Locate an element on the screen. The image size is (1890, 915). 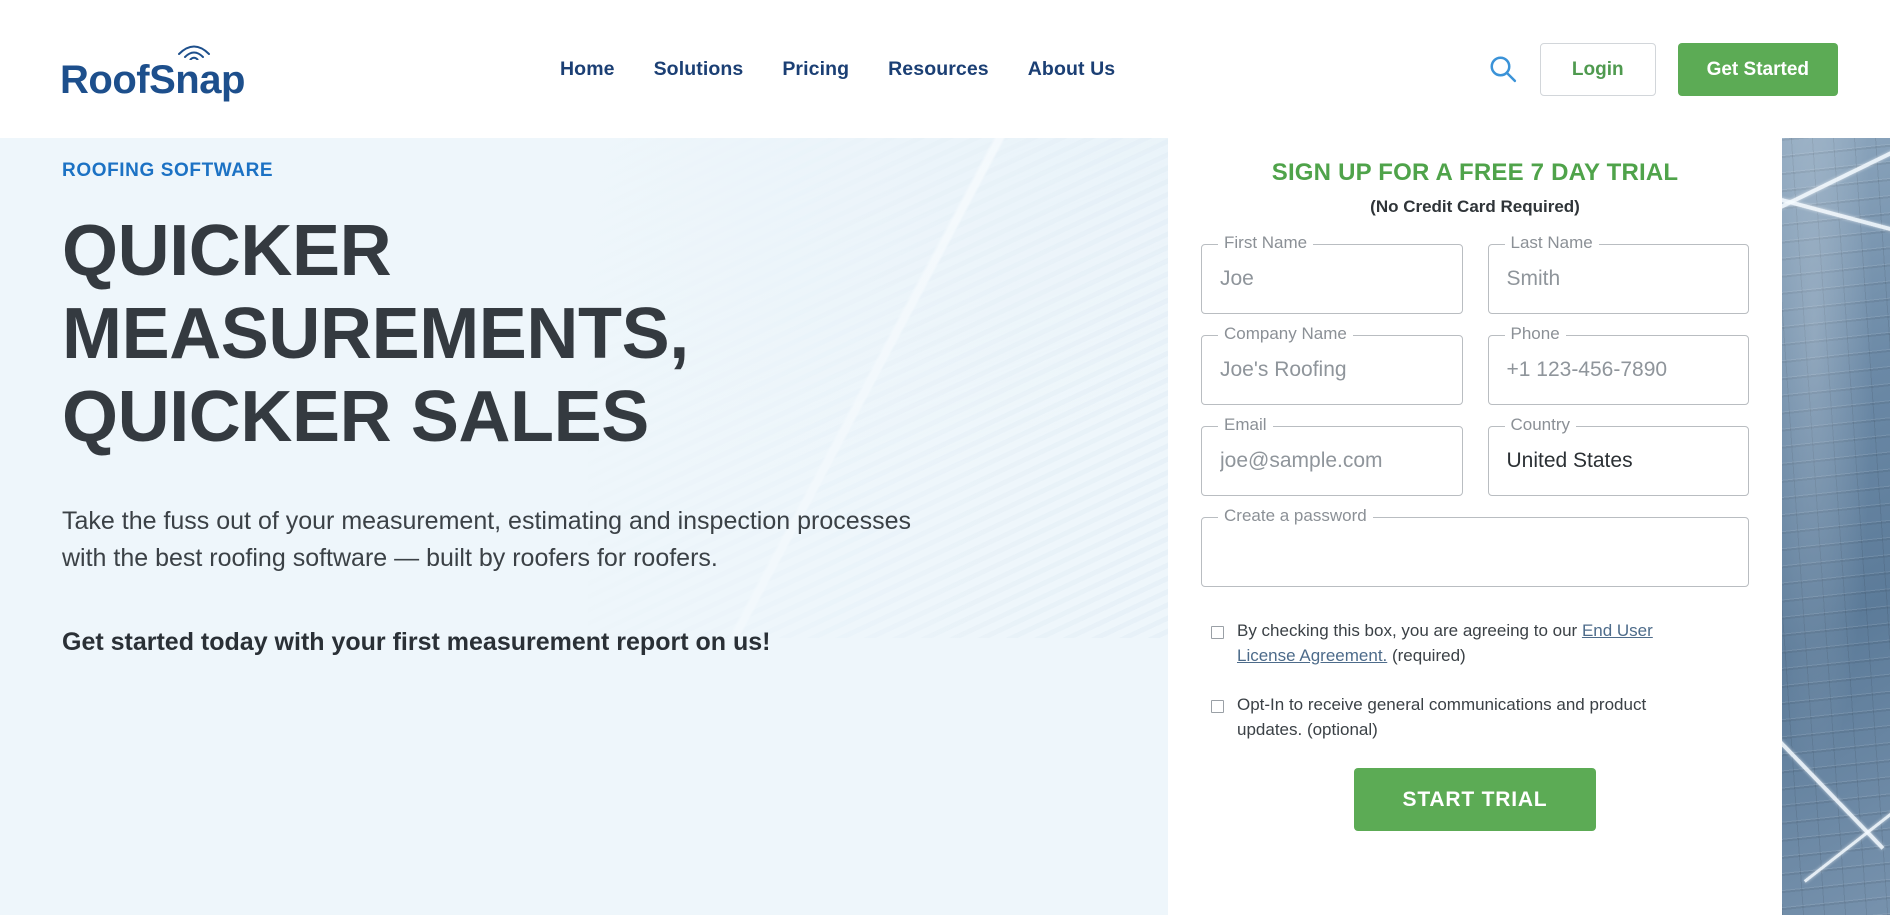
field-phone: Phone is located at coordinates (1618, 365).